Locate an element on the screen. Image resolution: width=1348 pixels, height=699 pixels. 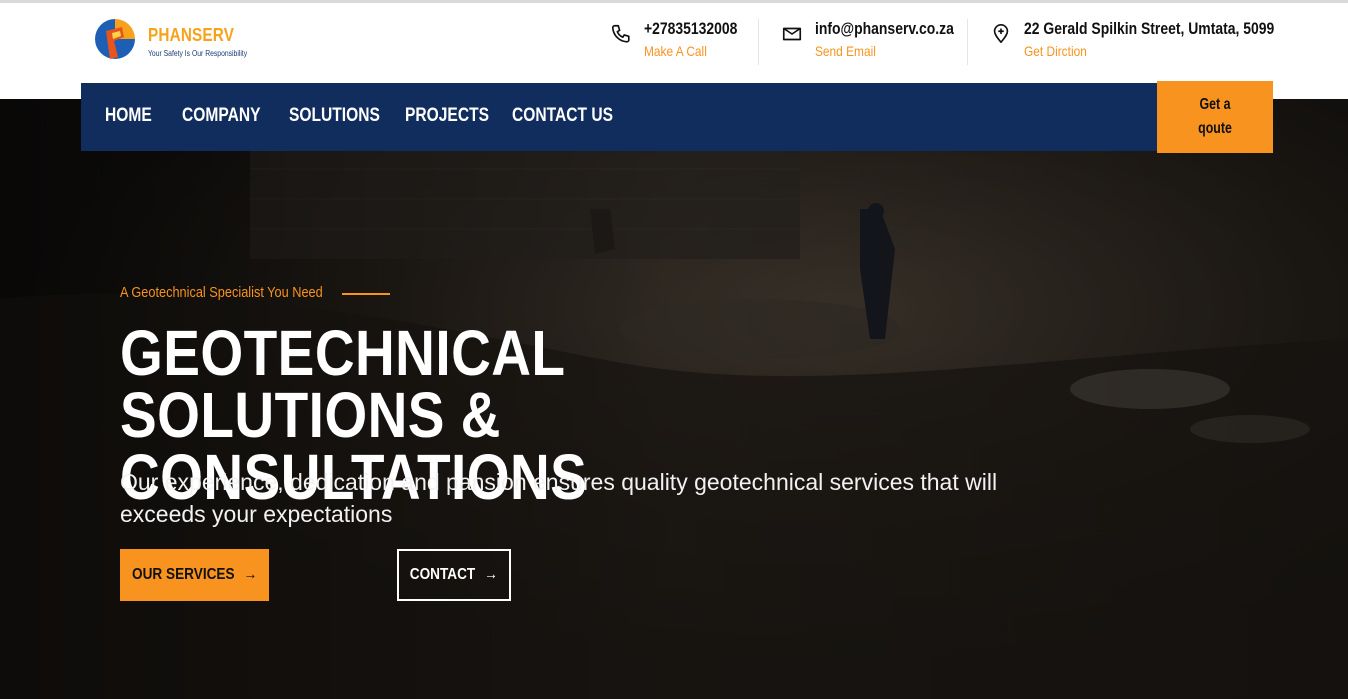
location-pin-icon is located at coordinates (1001, 34).